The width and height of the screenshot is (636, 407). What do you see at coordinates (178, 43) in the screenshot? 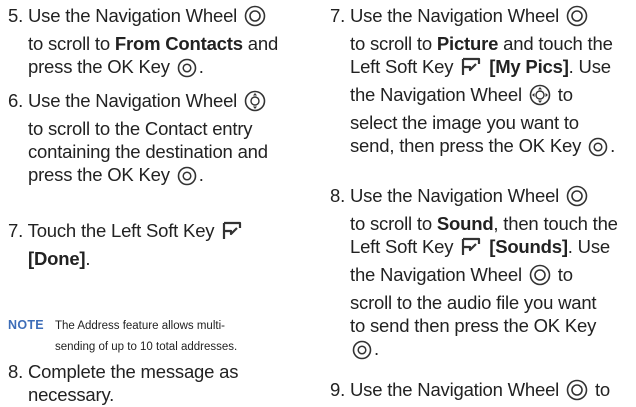
I see `menu-item-from-contacts: From Contacts` at bounding box center [178, 43].